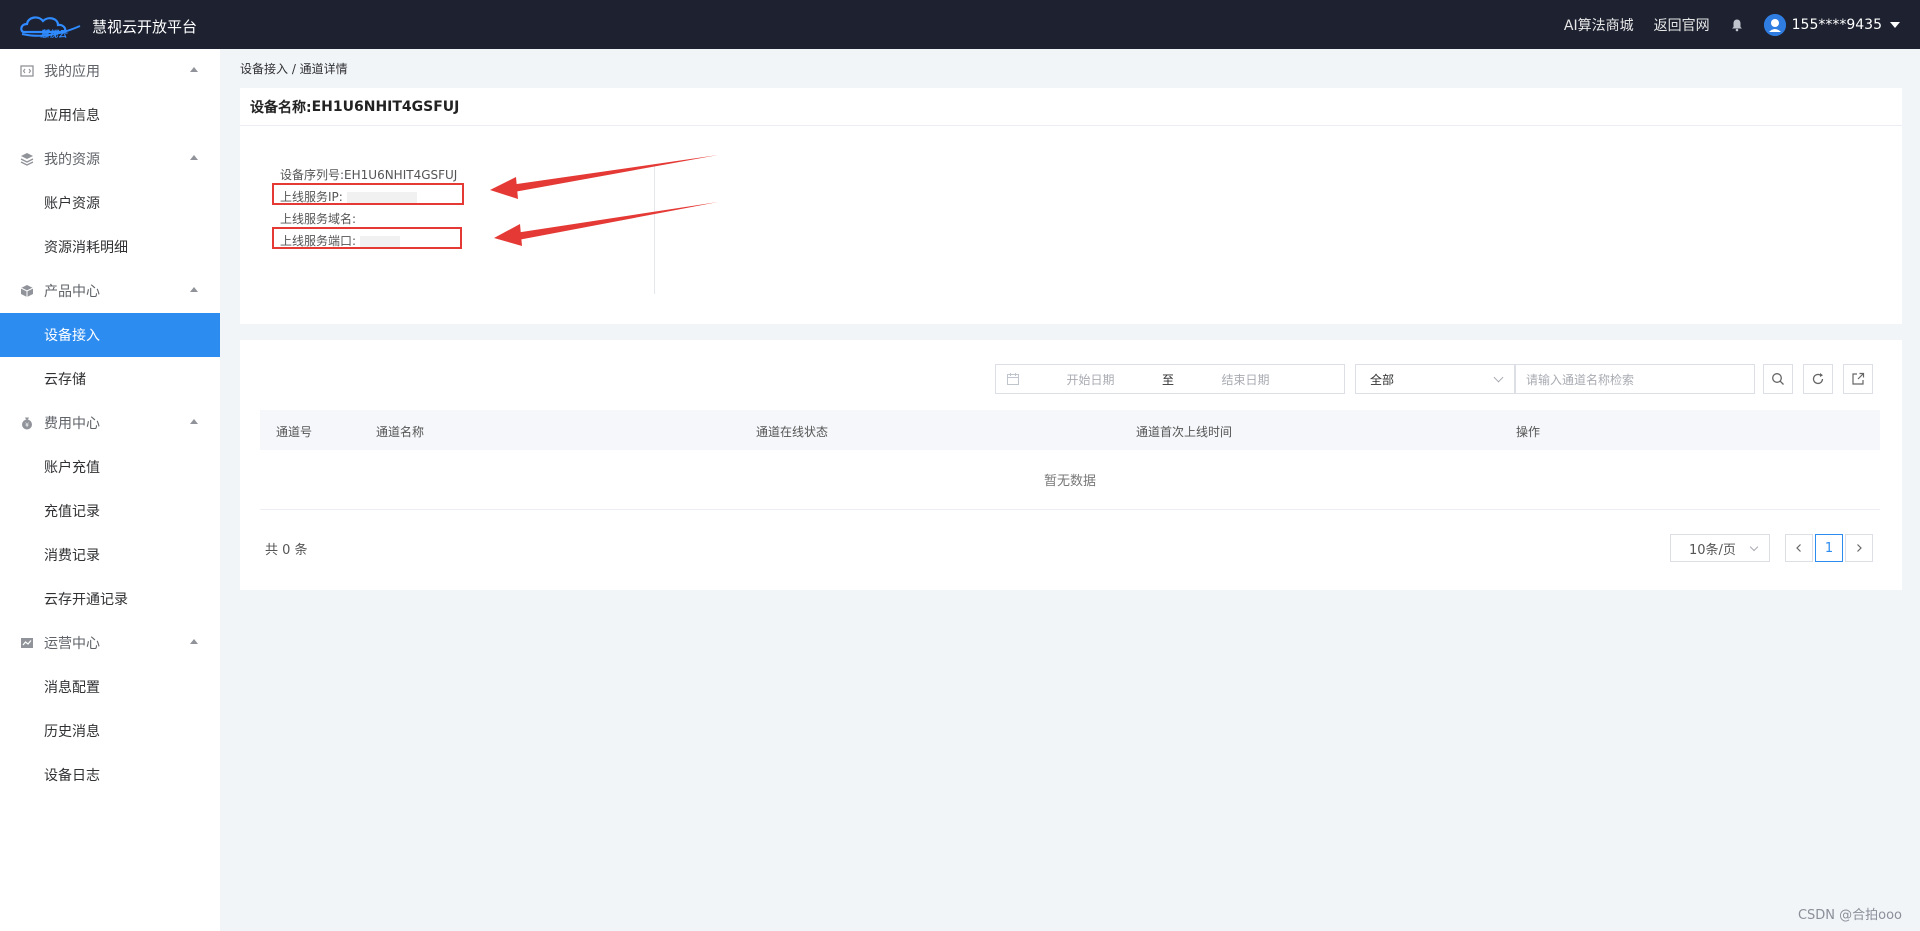 The image size is (1920, 931). I want to click on breadcrumb: 设备接入 / 通道详情, so click(294, 68).